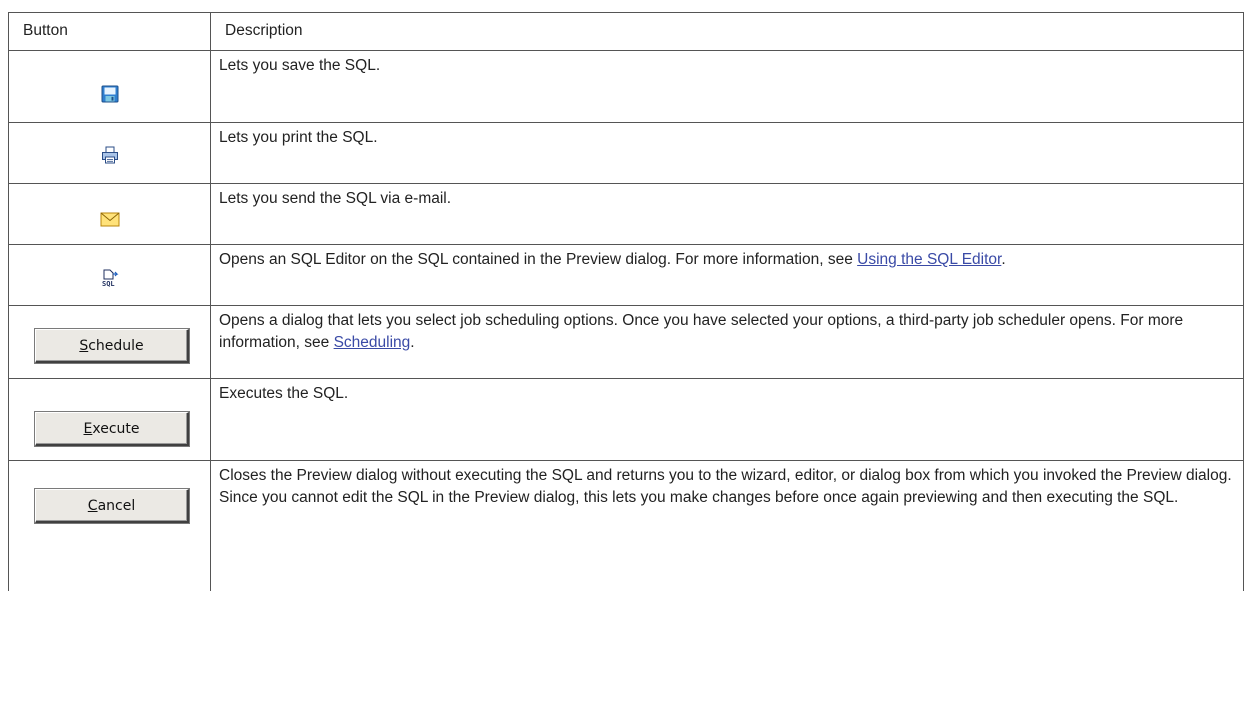 This screenshot has width=1257, height=706. What do you see at coordinates (727, 86) in the screenshot?
I see `description-cell: Lets you save the SQL.` at bounding box center [727, 86].